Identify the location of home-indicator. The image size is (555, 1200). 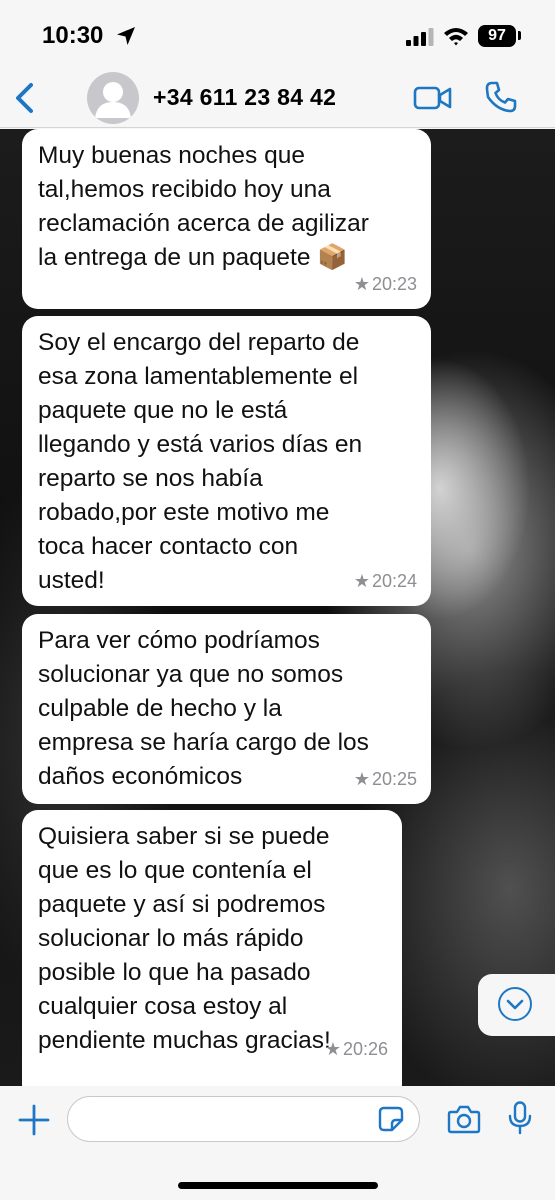
(278, 1185).